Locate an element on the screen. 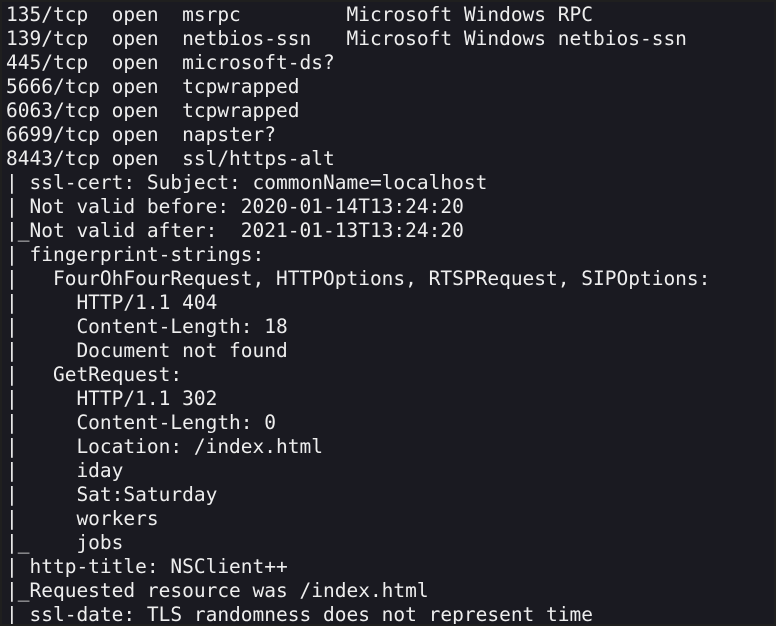 The image size is (776, 626). terminal-line-document-not-found: | Document not found is located at coordinates (147, 350).